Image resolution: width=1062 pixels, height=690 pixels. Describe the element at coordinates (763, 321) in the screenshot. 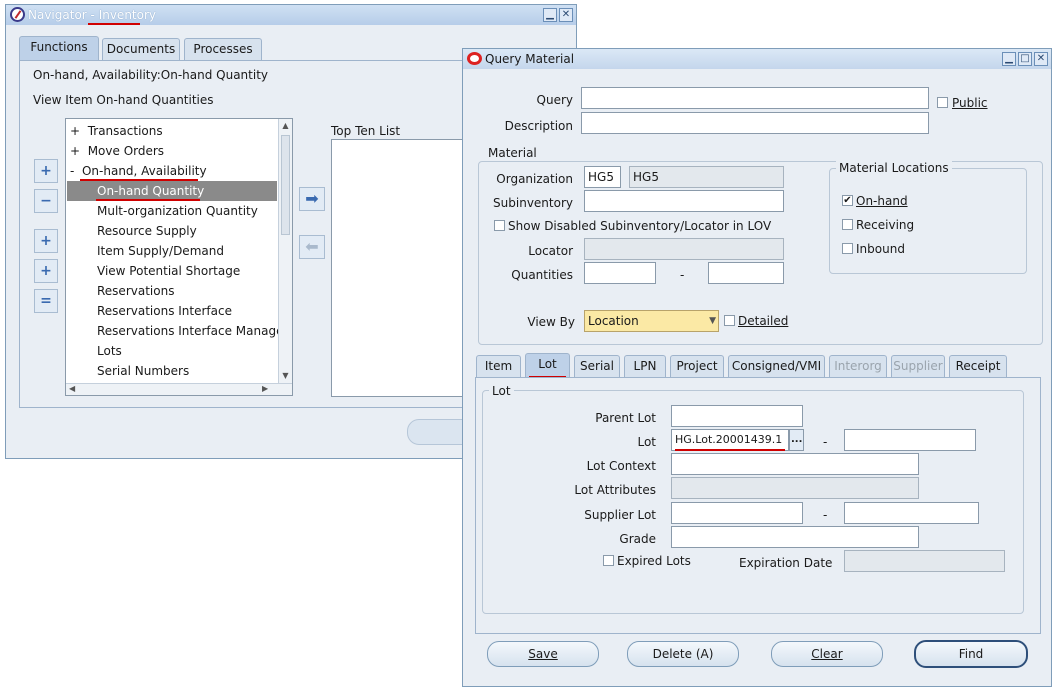

I see `detailed-label: Detailed` at that location.